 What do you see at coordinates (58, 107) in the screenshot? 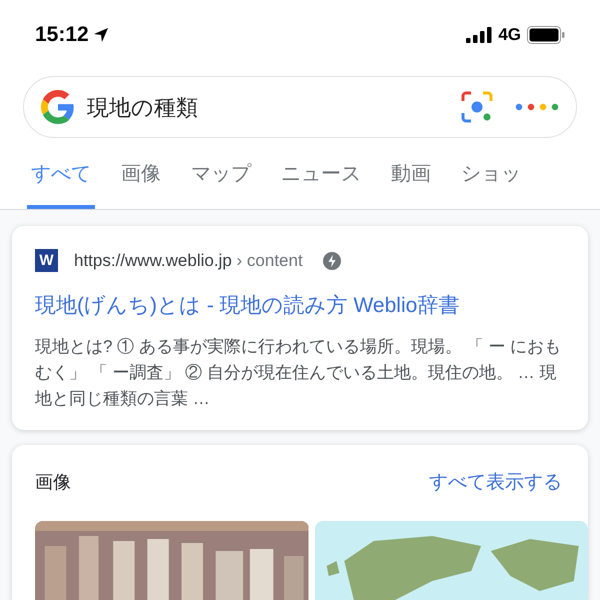
I see `google-logo-icon` at bounding box center [58, 107].